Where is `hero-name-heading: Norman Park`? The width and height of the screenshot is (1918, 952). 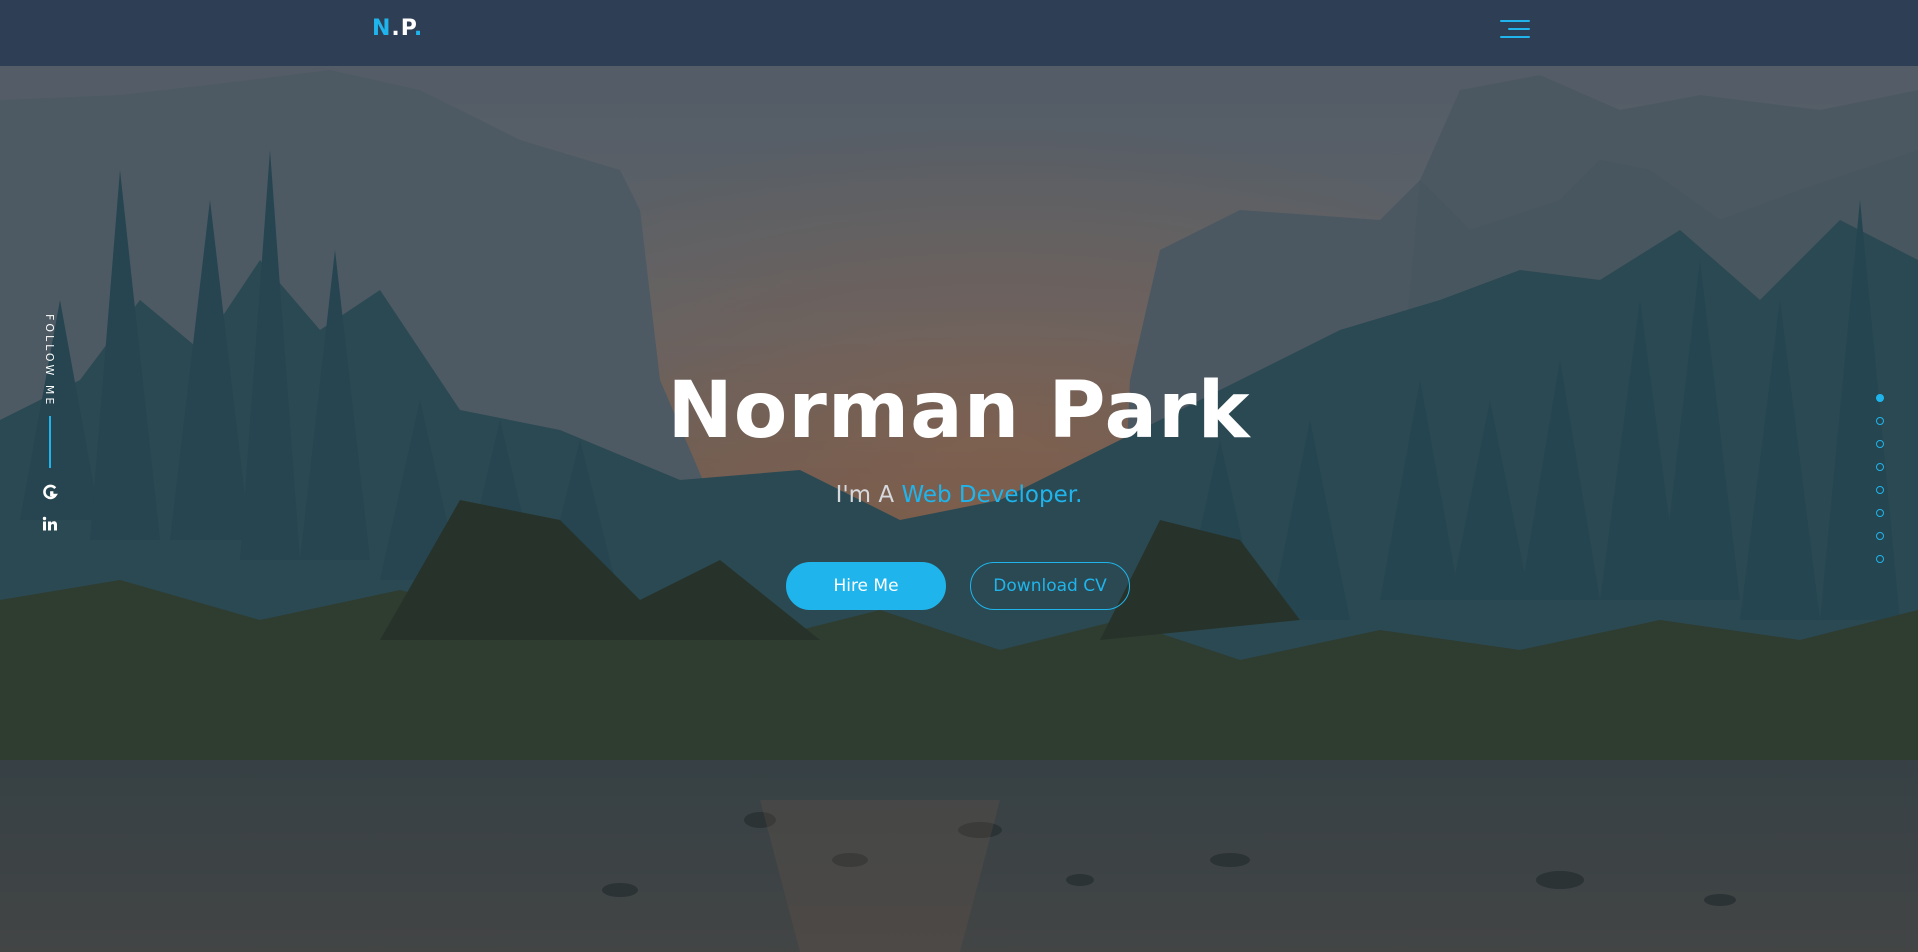 hero-name-heading: Norman Park is located at coordinates (959, 411).